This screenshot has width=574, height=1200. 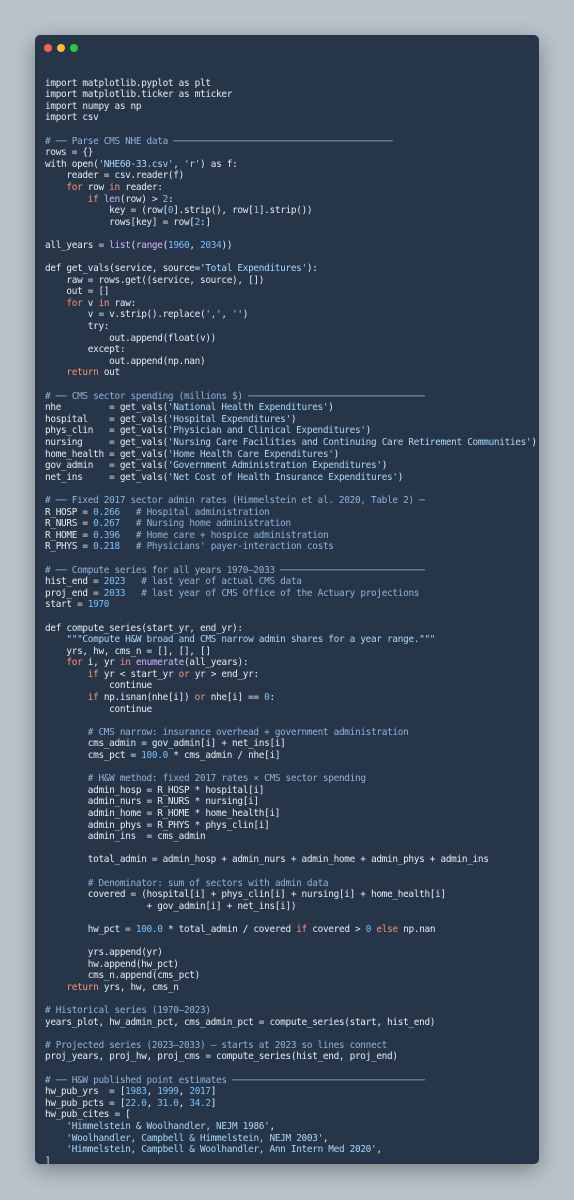 What do you see at coordinates (291, 176) in the screenshot?
I see `code-line: reader = csv.reader(f)` at bounding box center [291, 176].